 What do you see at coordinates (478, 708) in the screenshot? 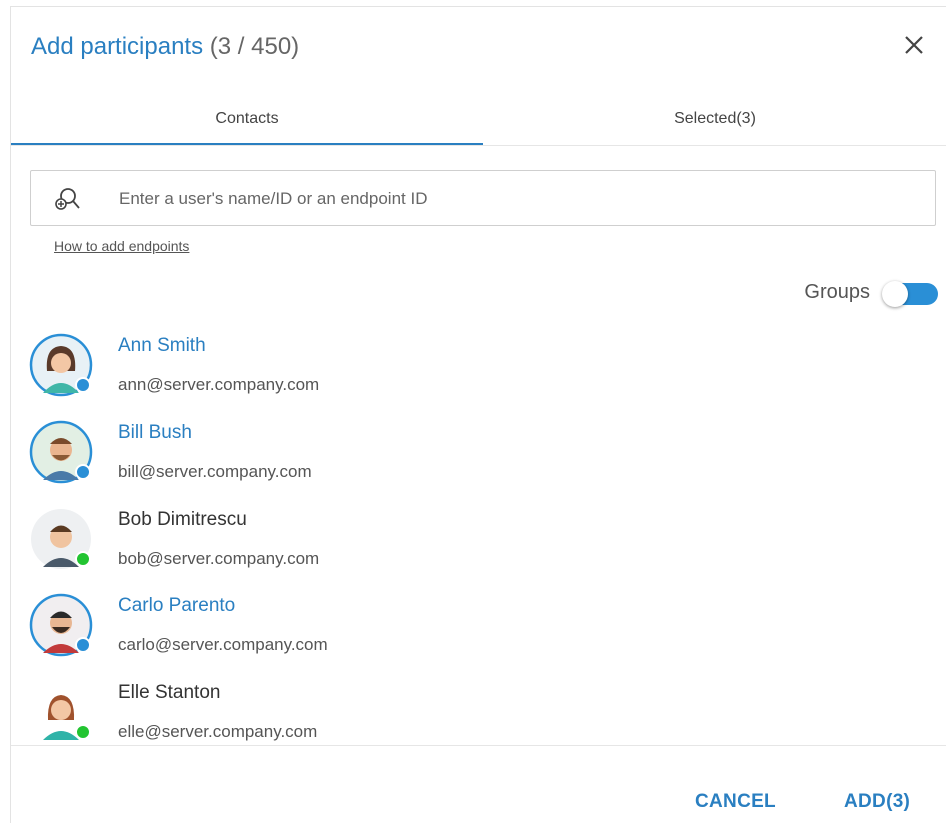
I see `contact-item: Elle Stanton elle@server.company.com` at bounding box center [478, 708].